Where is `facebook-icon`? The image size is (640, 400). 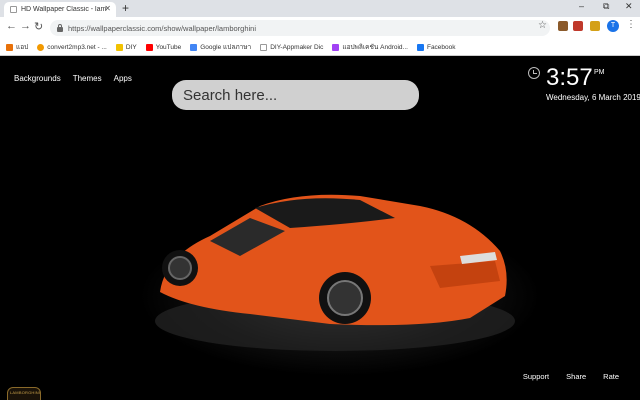 facebook-icon is located at coordinates (420, 47).